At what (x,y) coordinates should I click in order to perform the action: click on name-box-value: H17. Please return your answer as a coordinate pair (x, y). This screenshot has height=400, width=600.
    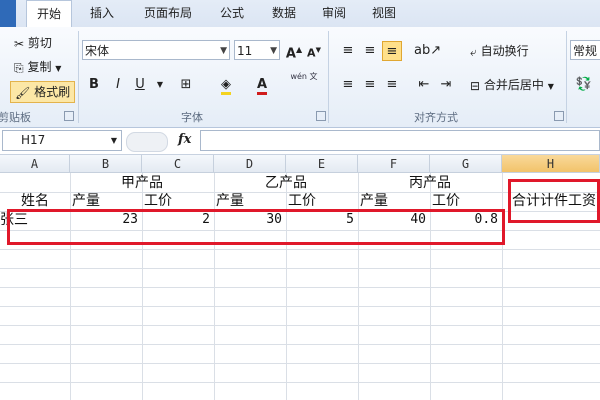
    Looking at the image, I should click on (33, 140).